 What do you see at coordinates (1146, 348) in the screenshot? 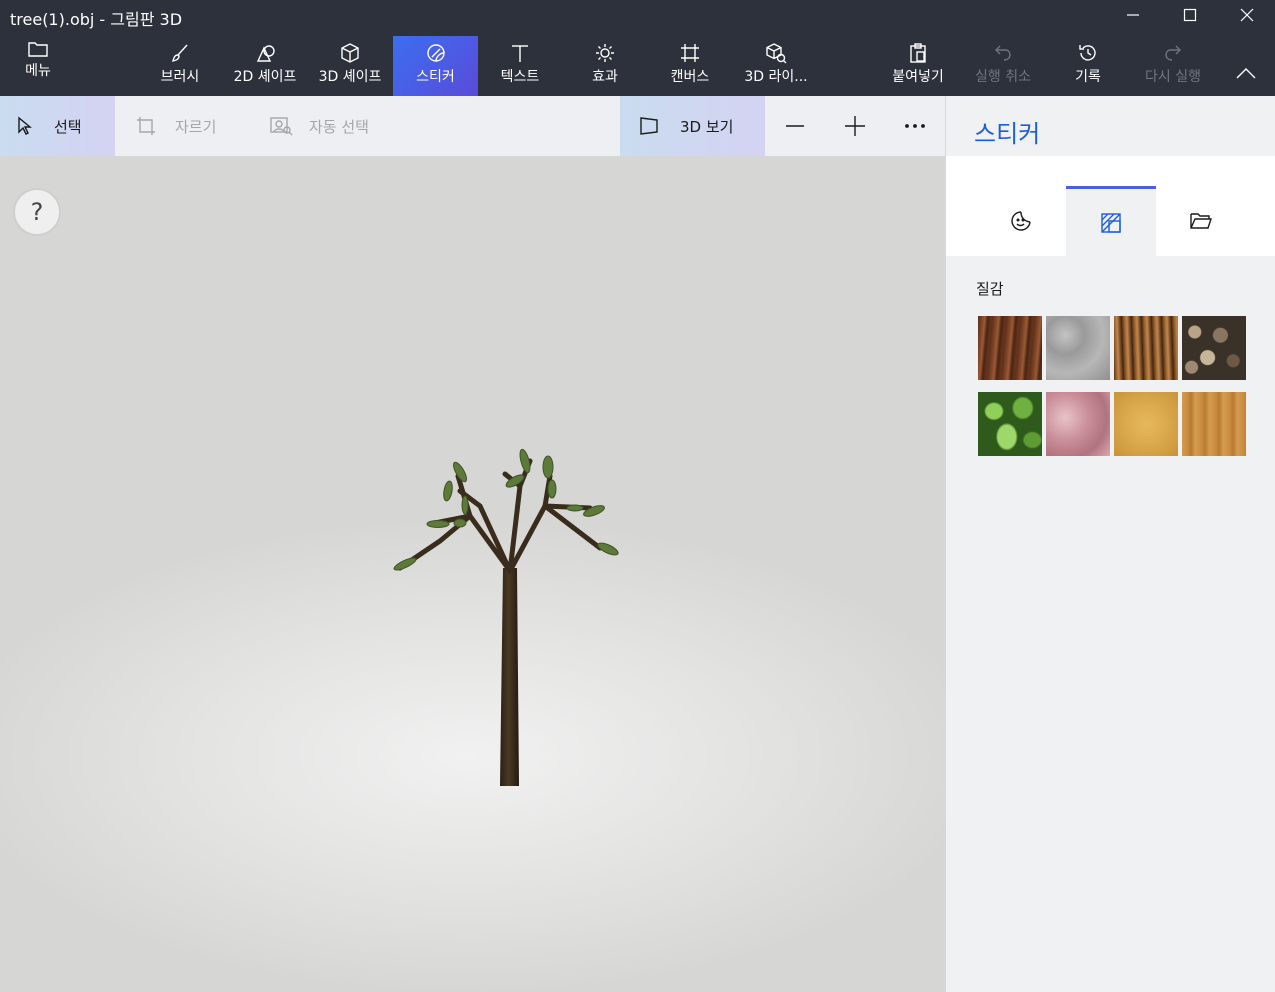
I see `texture-hair` at bounding box center [1146, 348].